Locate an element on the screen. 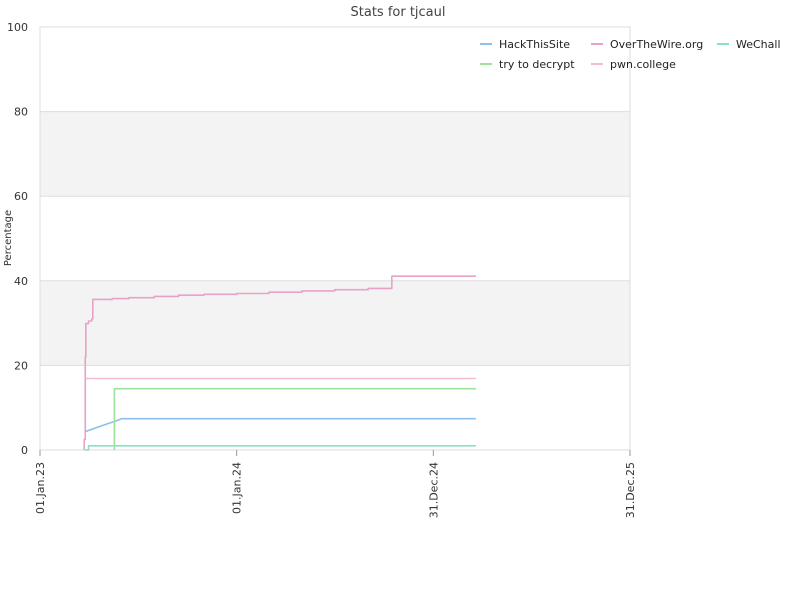 This screenshot has width=800, height=600. x-tick-label: 31.Dec.24 is located at coordinates (433, 490).